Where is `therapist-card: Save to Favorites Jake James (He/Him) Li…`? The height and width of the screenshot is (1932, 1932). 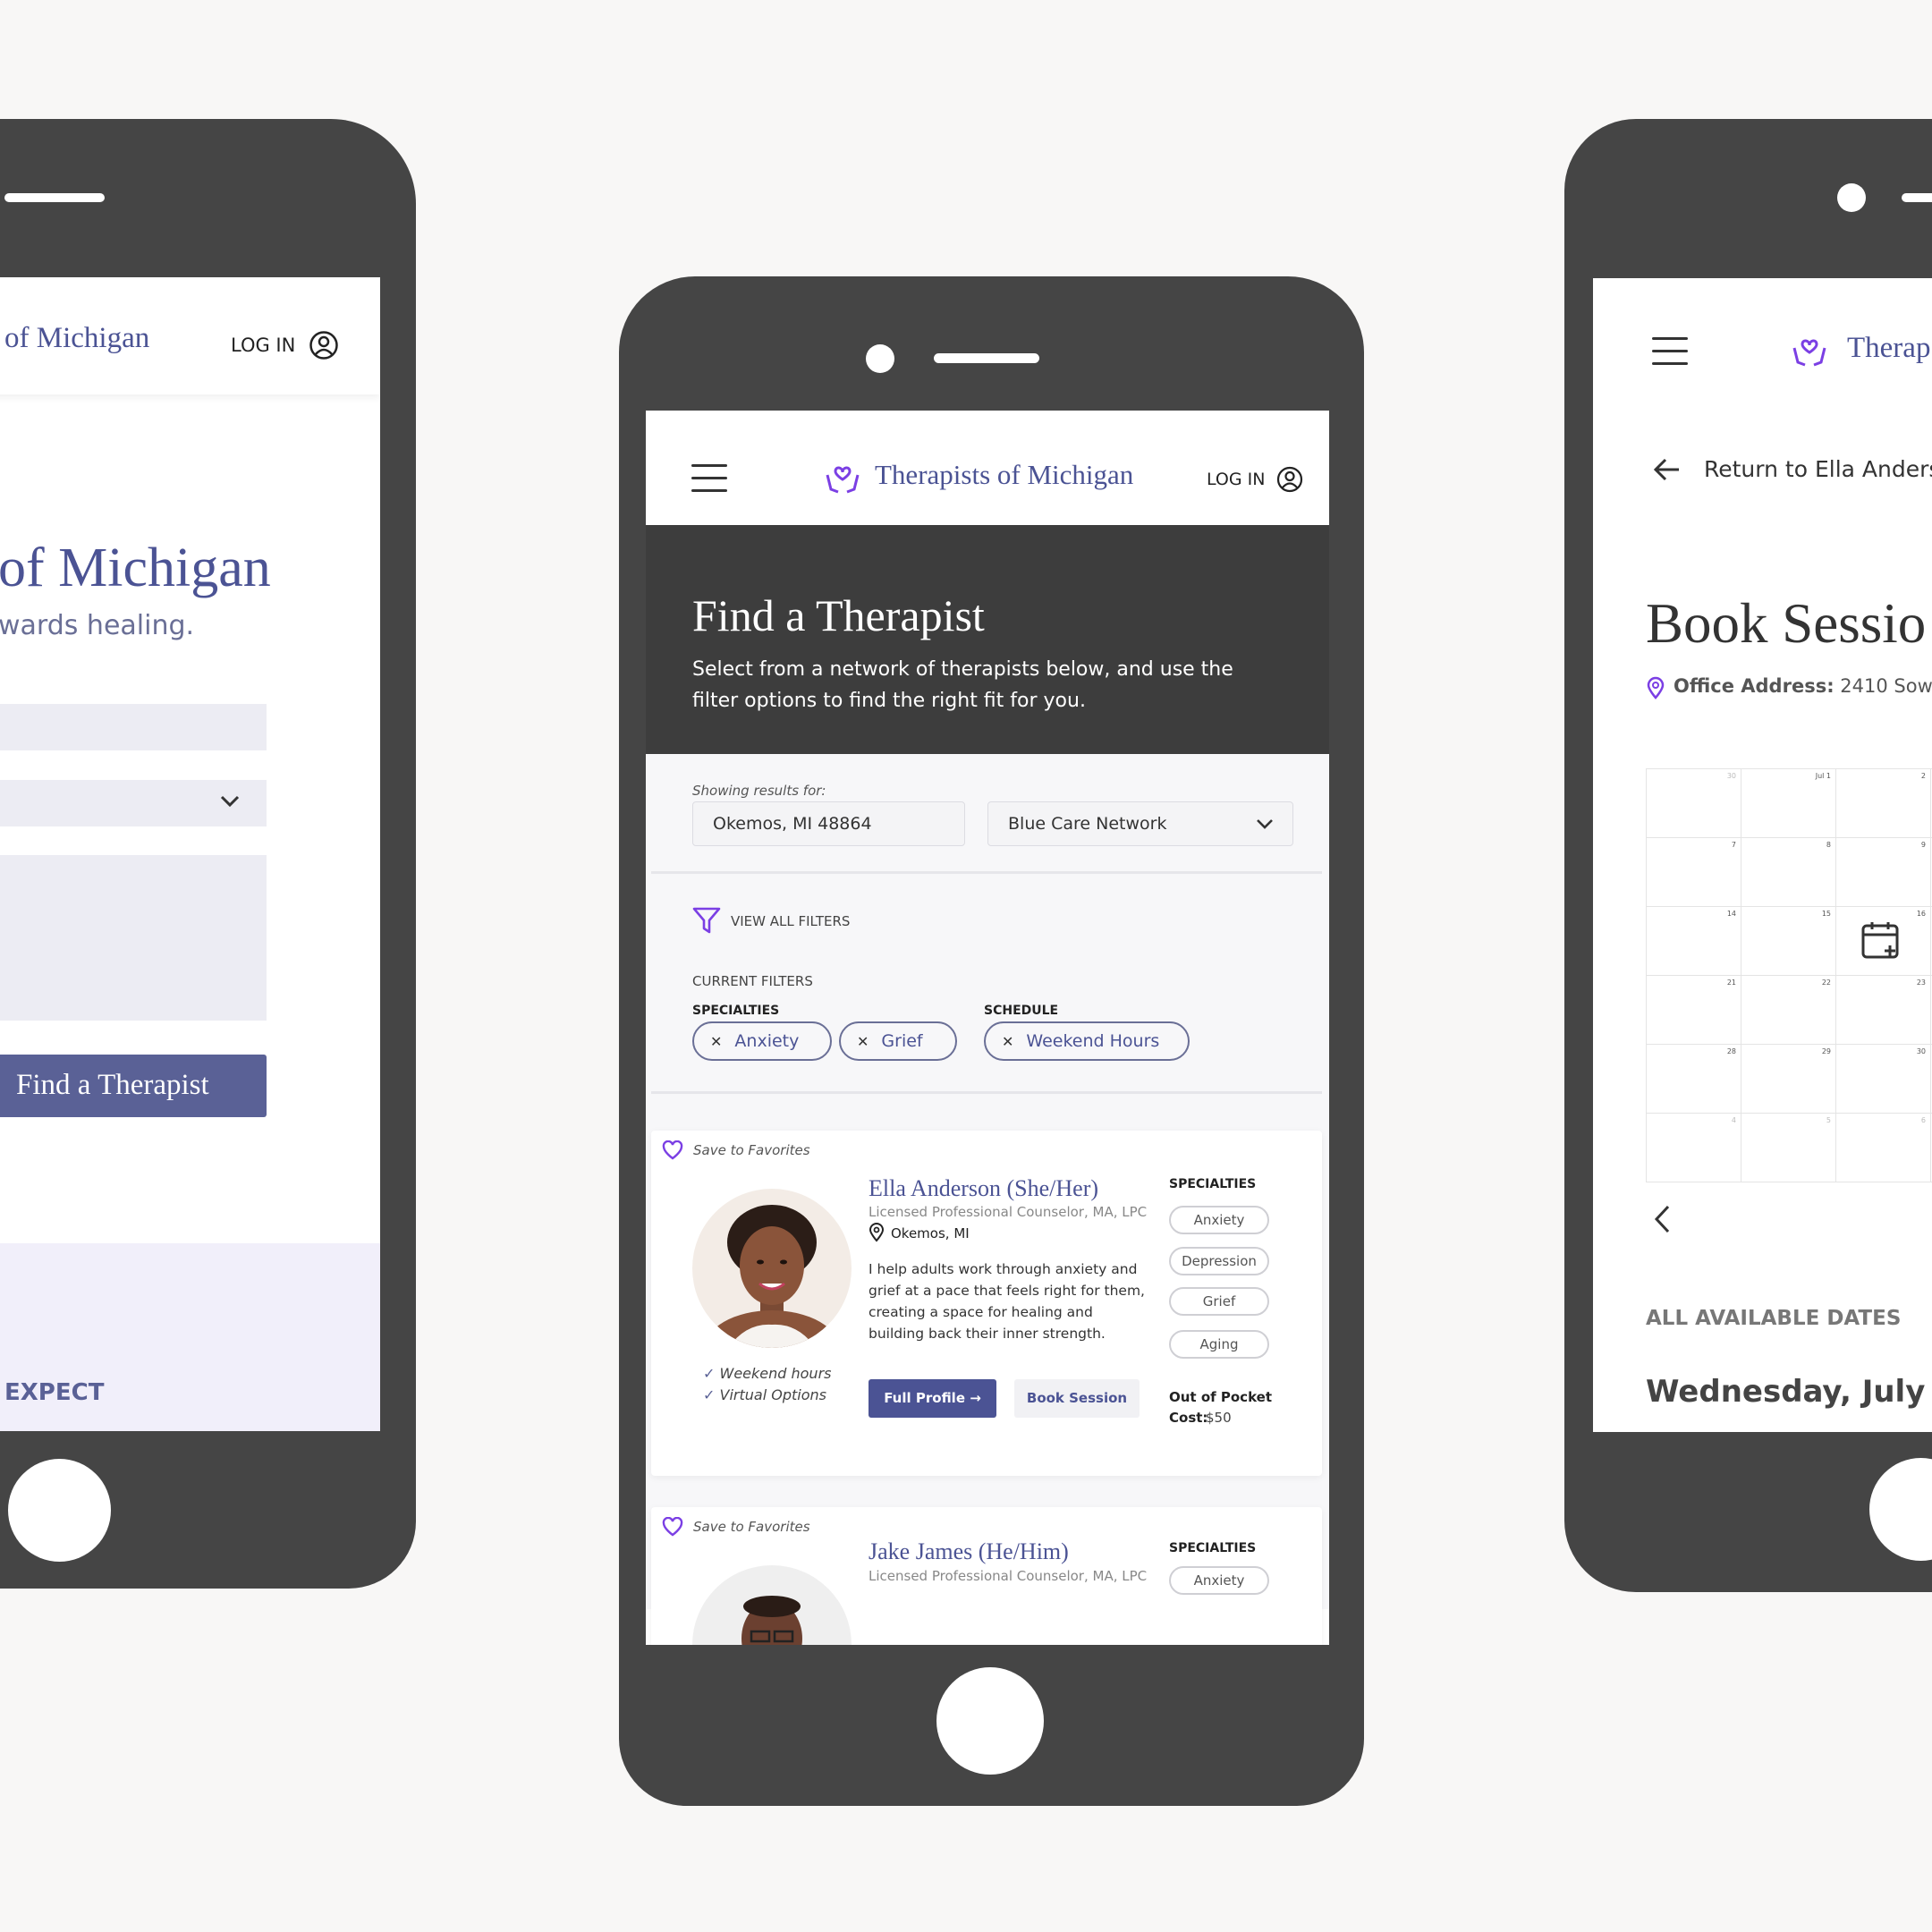 therapist-card: Save to Favorites Jake James (He/Him) Li… is located at coordinates (986, 1576).